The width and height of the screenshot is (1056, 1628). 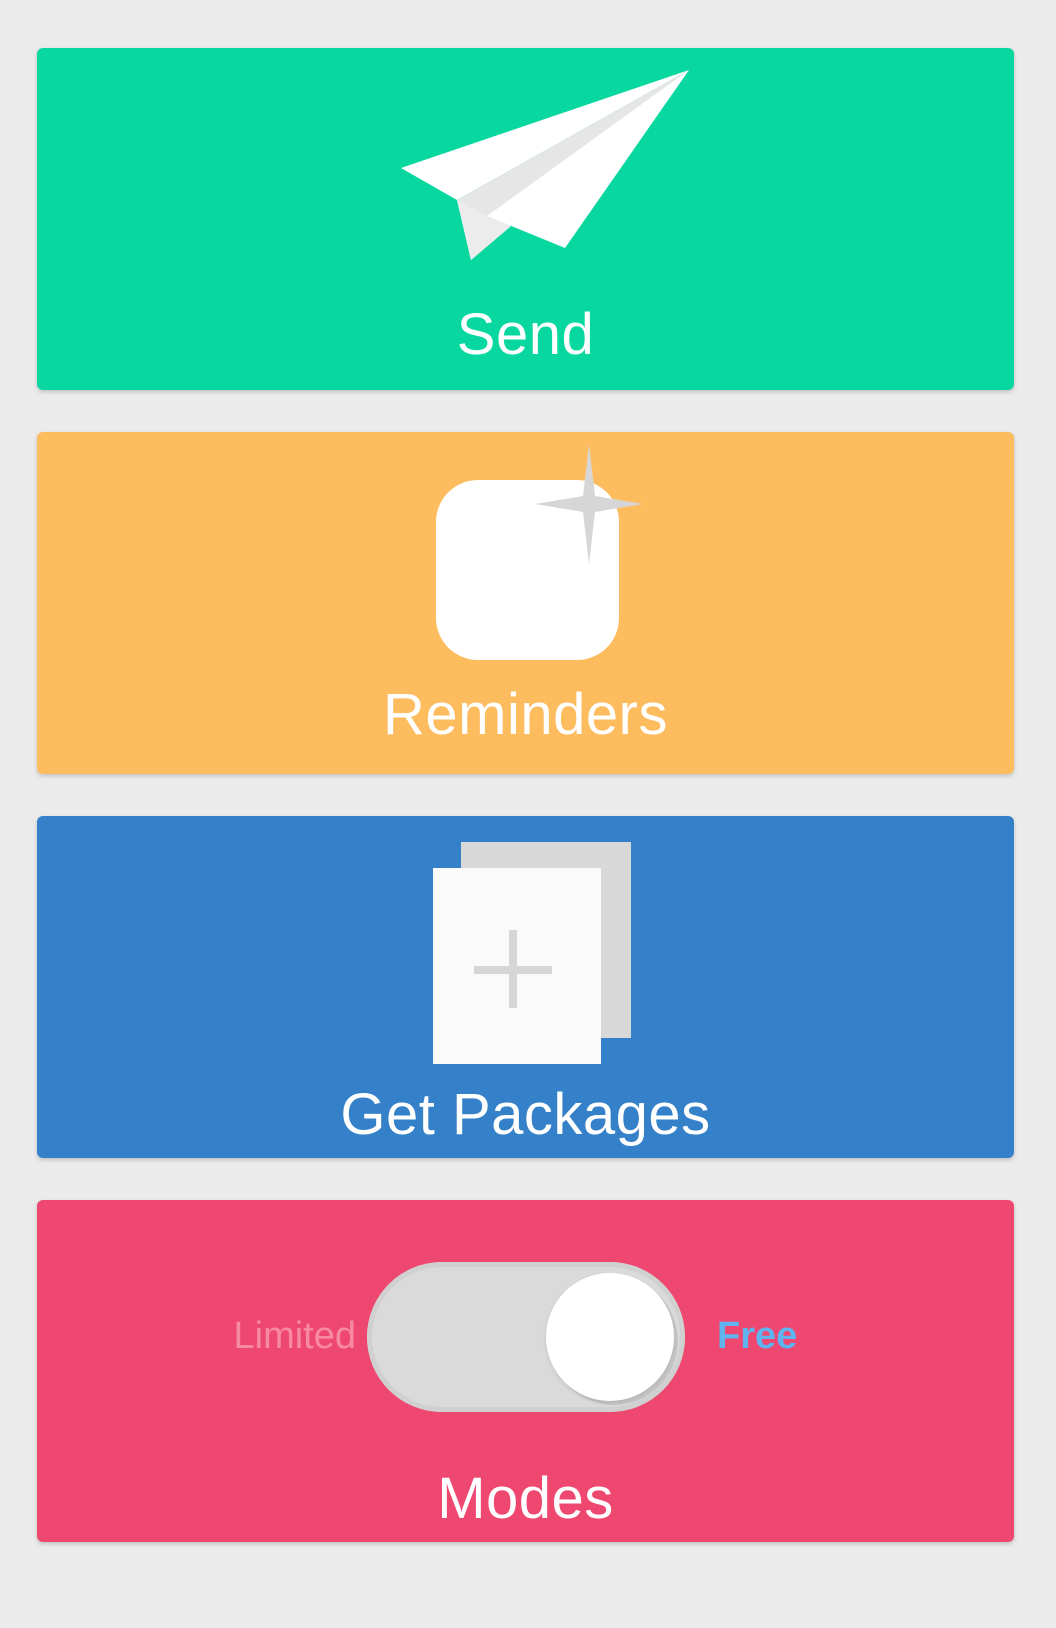 What do you see at coordinates (532, 953) in the screenshot?
I see `add-package-icon` at bounding box center [532, 953].